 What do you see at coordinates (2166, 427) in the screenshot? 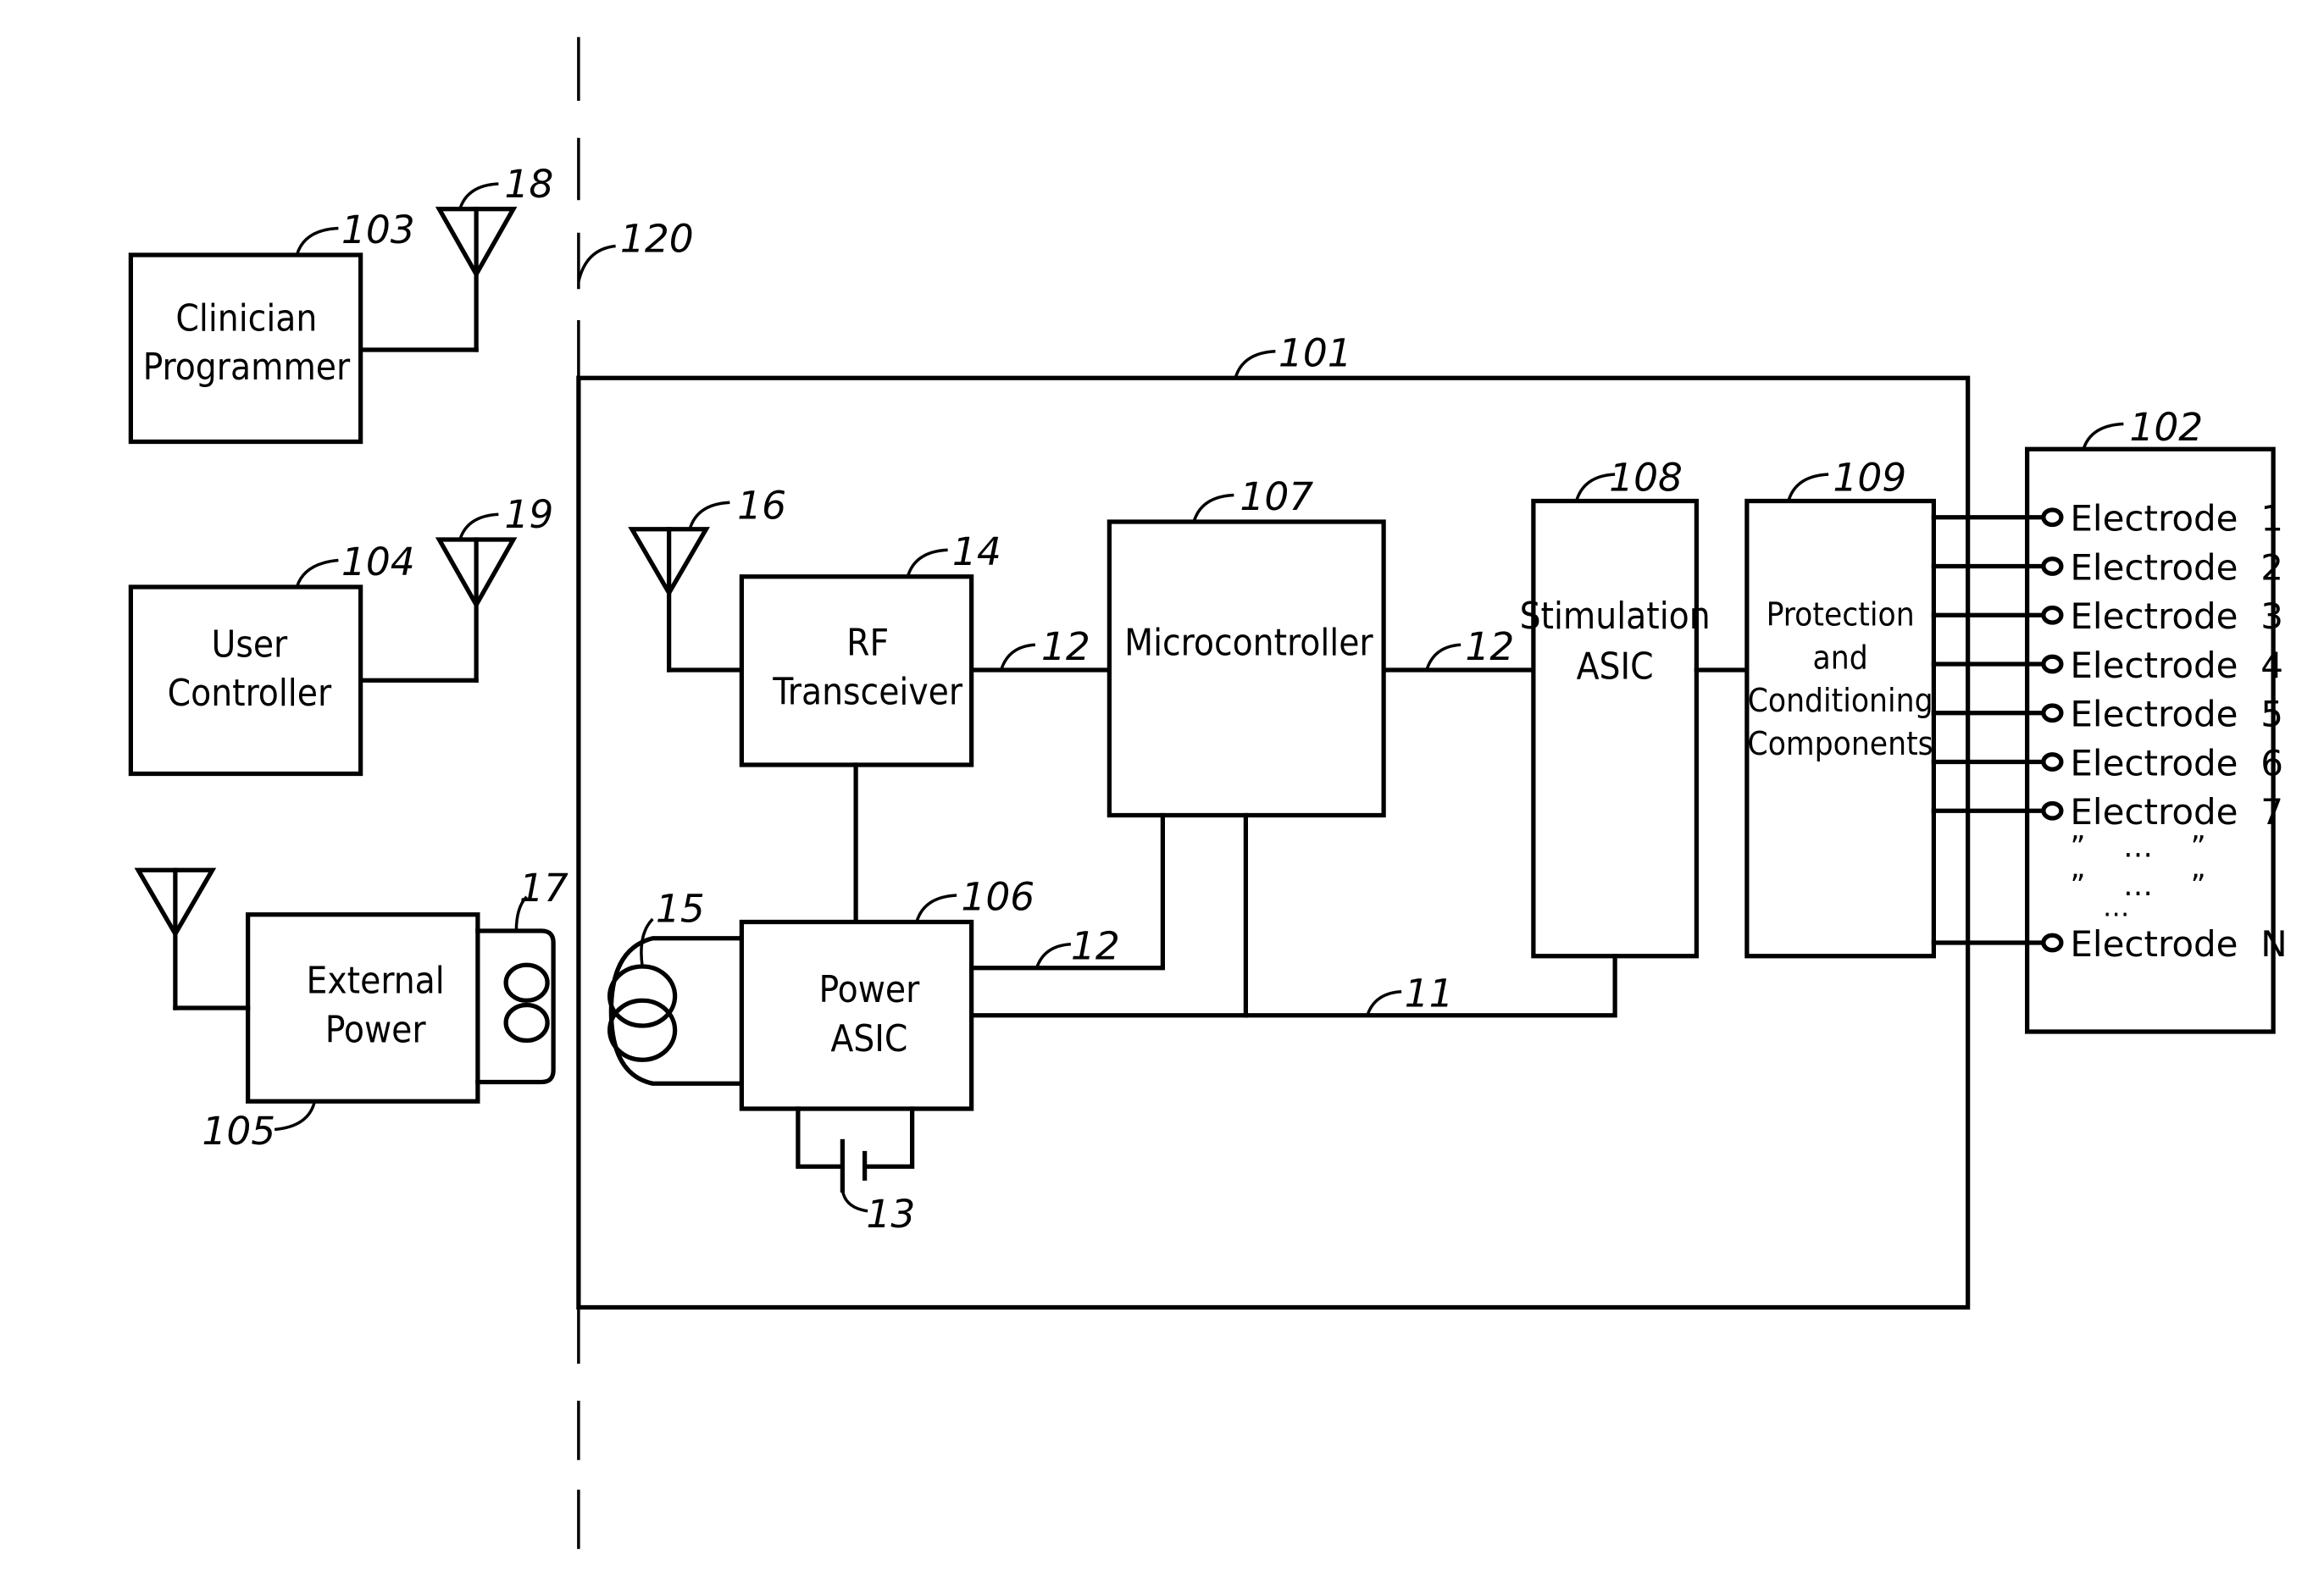
I see `ref-102: 102` at bounding box center [2166, 427].